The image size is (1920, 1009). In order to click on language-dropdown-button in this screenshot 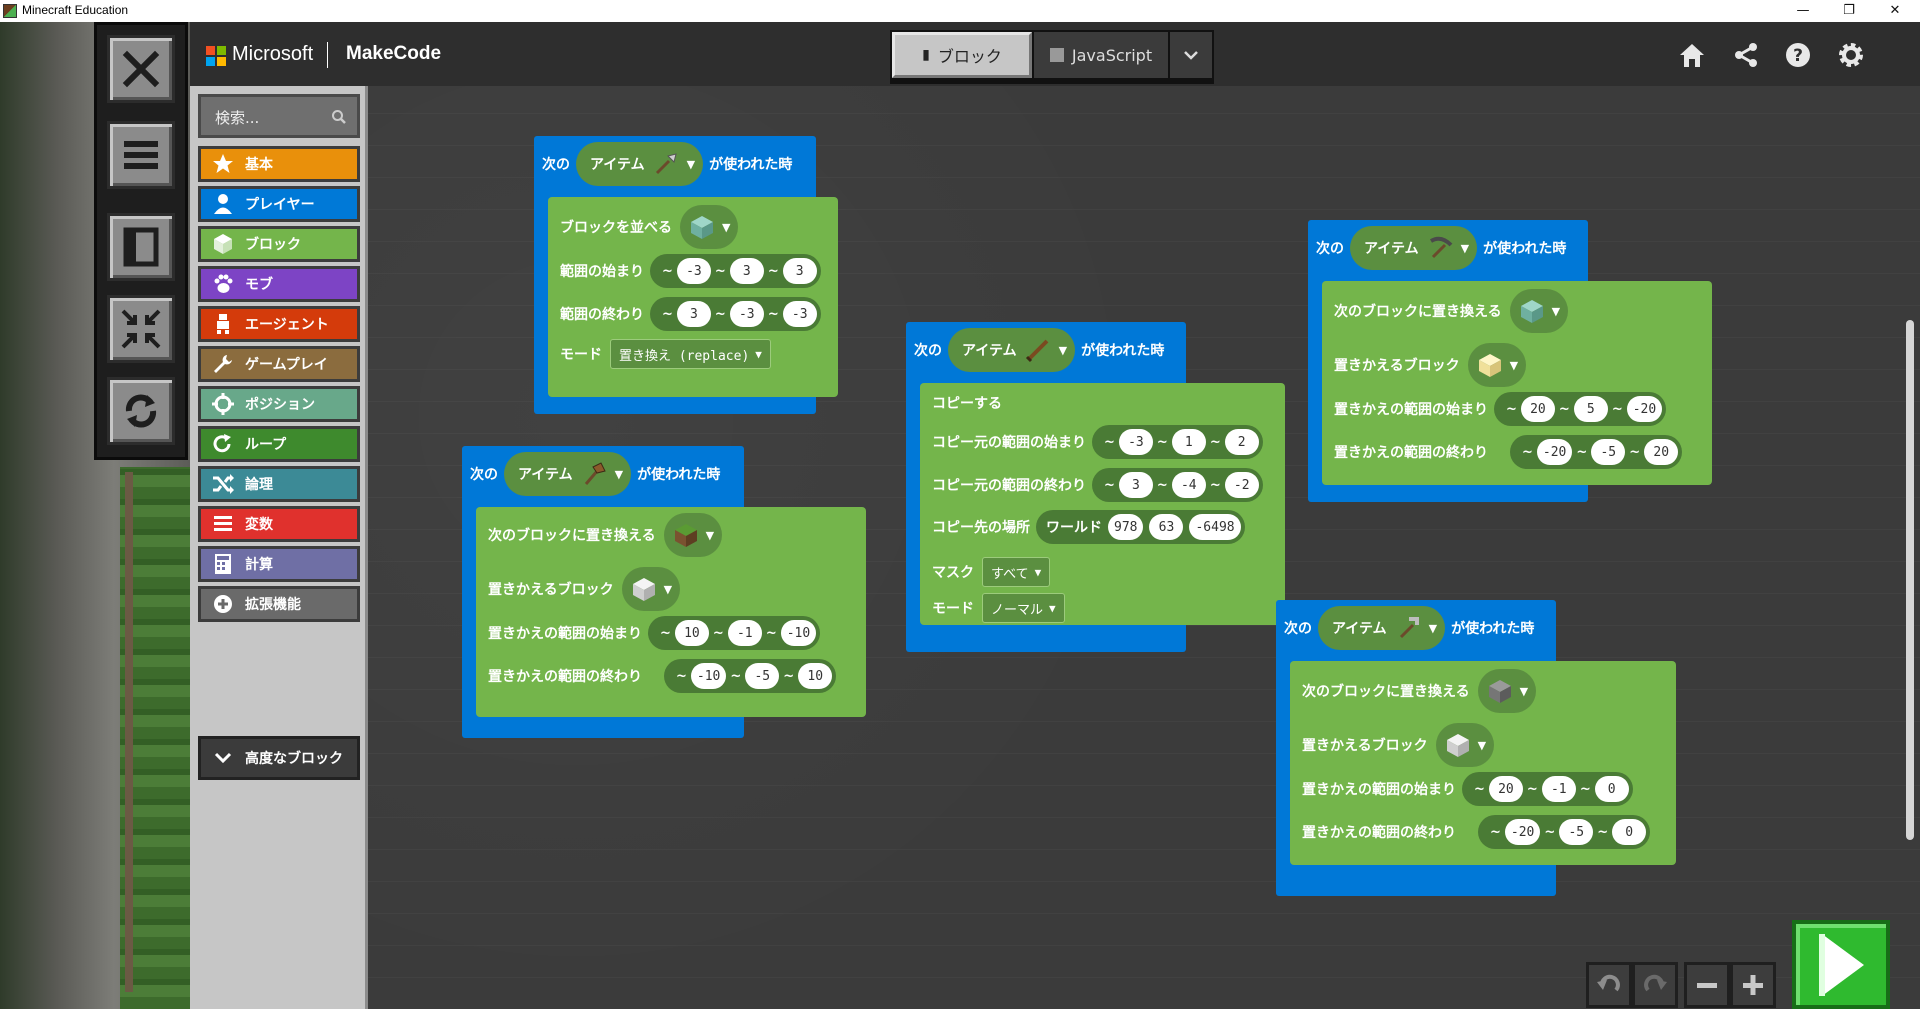, I will do `click(1190, 55)`.